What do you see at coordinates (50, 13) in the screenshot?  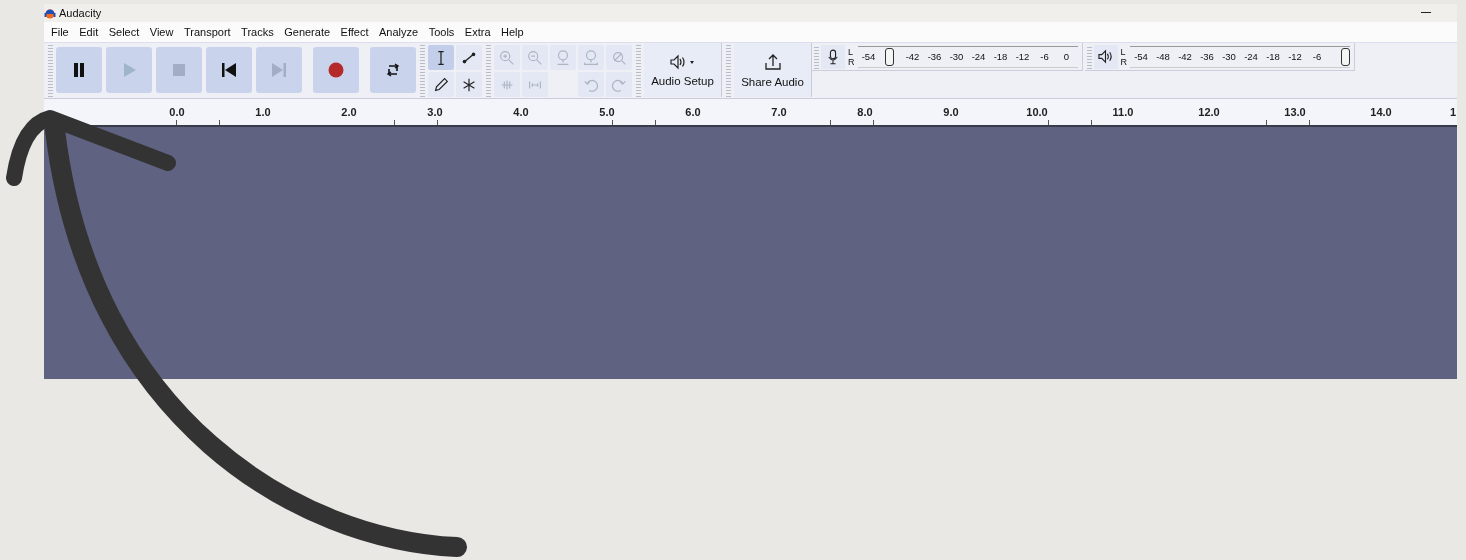 I see `app-logo-icon` at bounding box center [50, 13].